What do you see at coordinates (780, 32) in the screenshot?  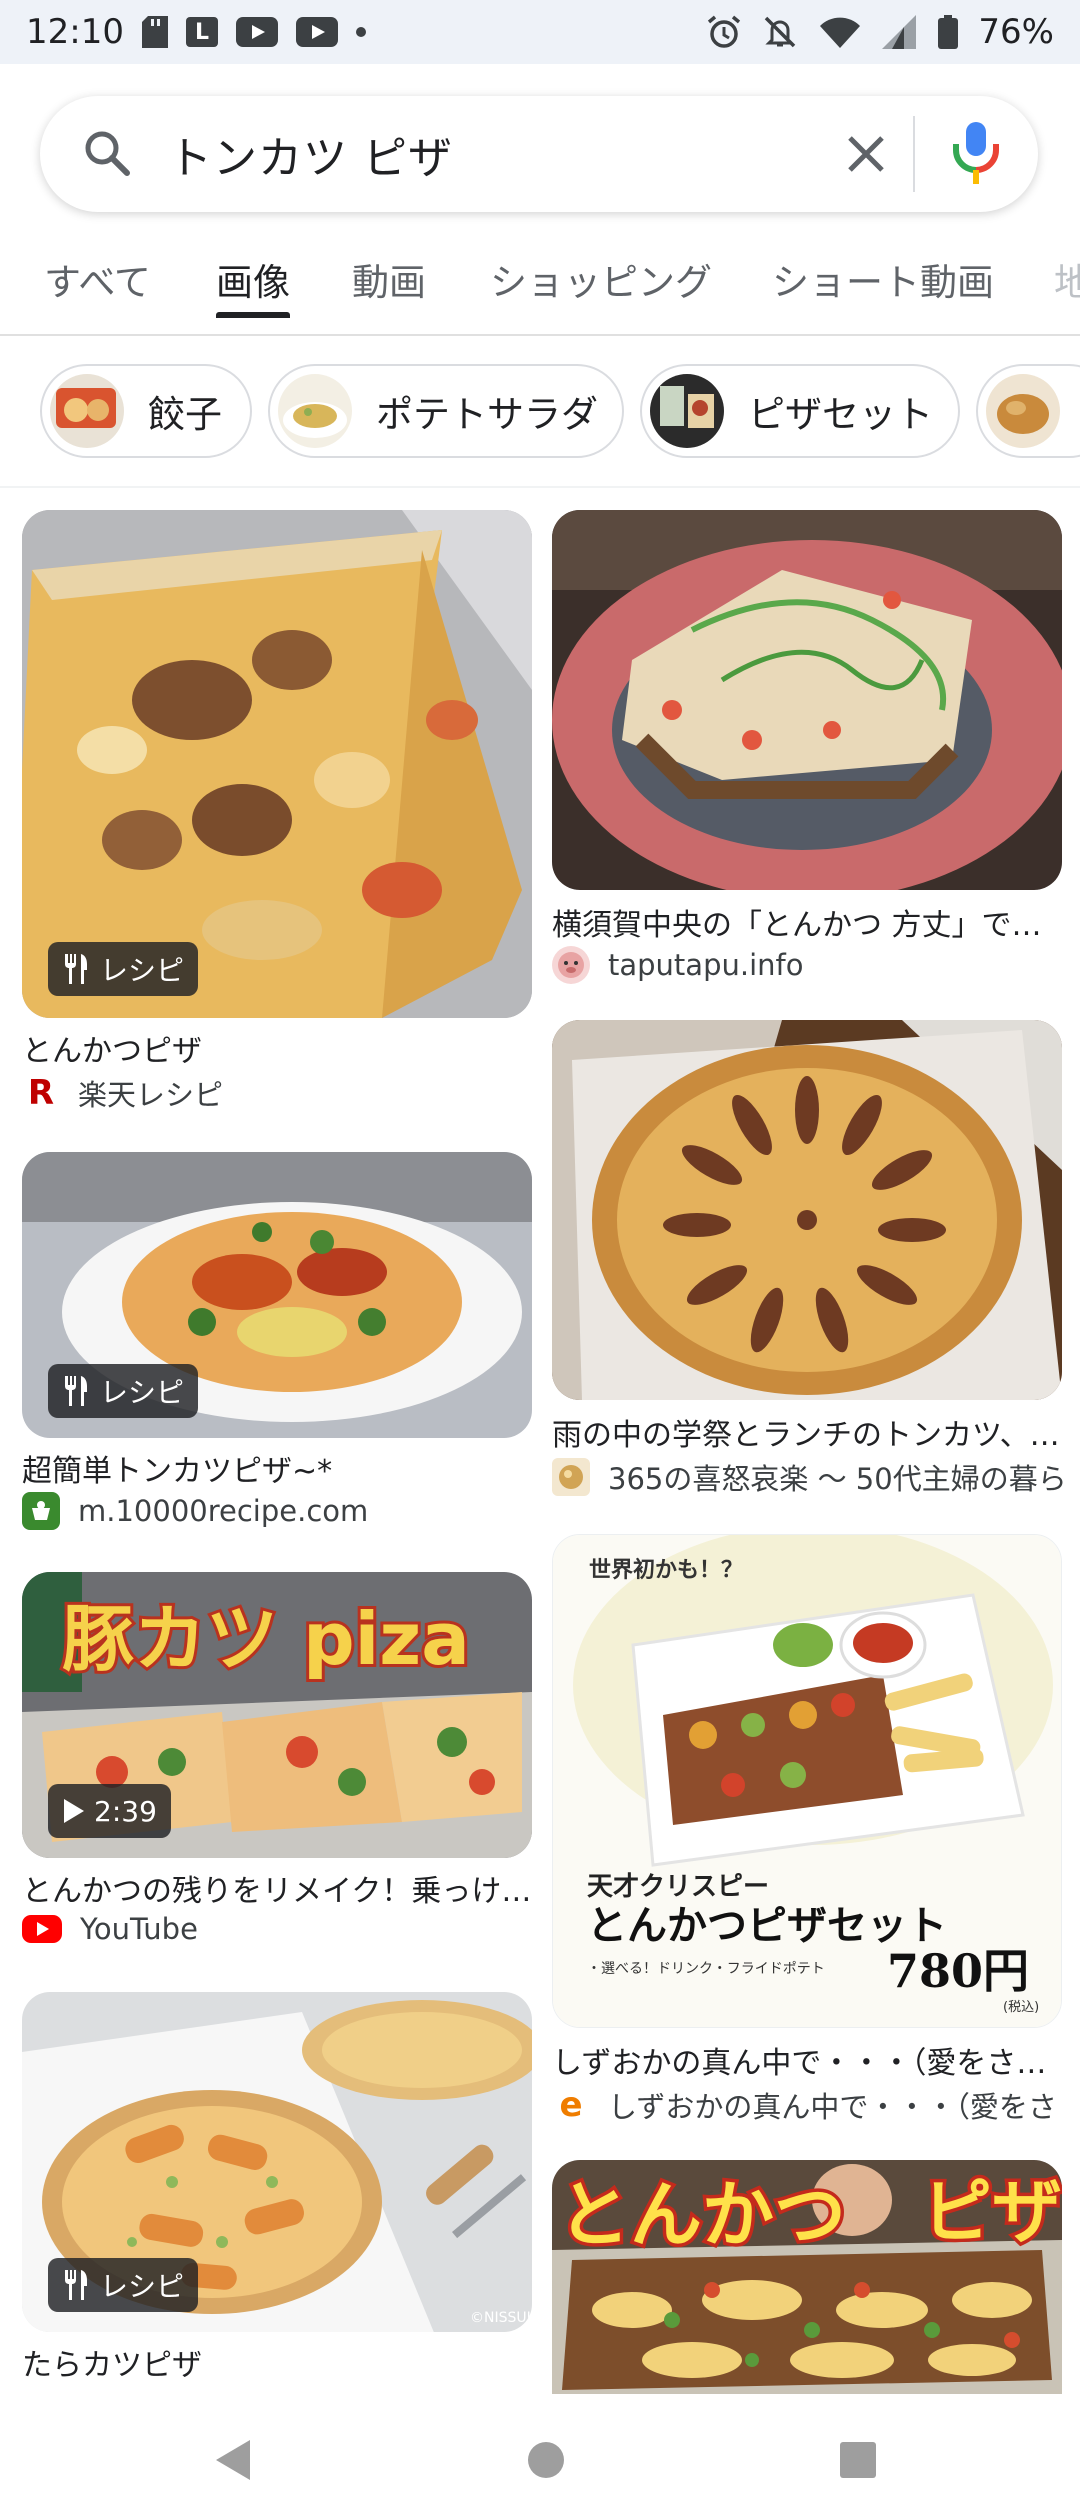 I see `notifications-off-icon` at bounding box center [780, 32].